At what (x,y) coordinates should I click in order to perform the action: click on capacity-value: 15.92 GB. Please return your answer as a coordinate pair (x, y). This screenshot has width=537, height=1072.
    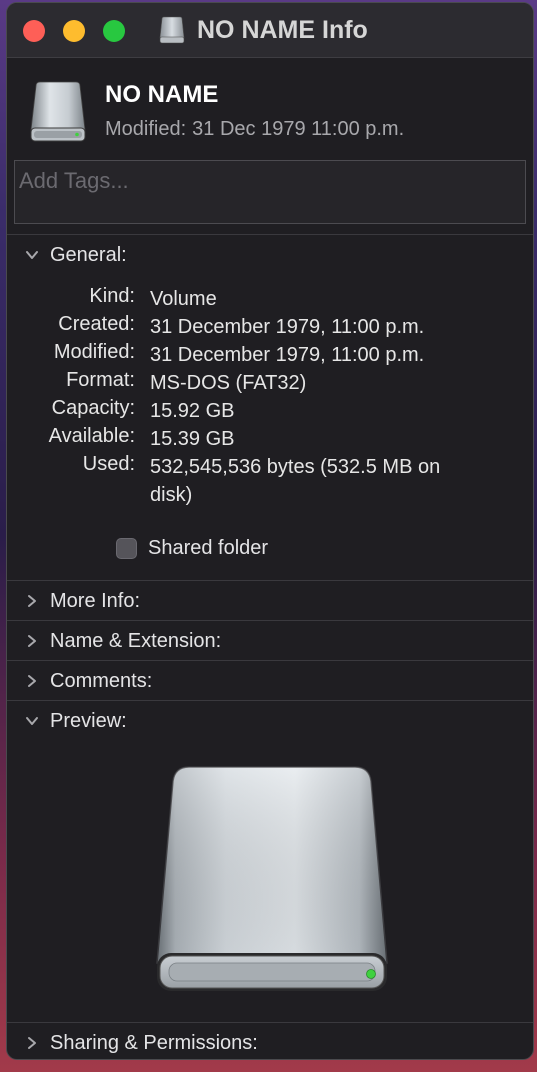
    Looking at the image, I should click on (192, 411).